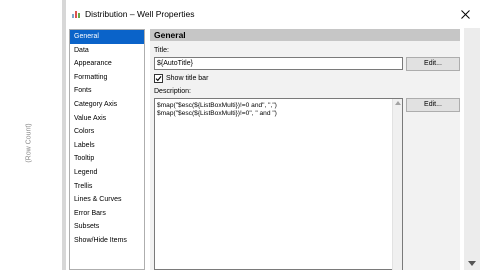  What do you see at coordinates (305, 35) in the screenshot?
I see `section-header: General` at bounding box center [305, 35].